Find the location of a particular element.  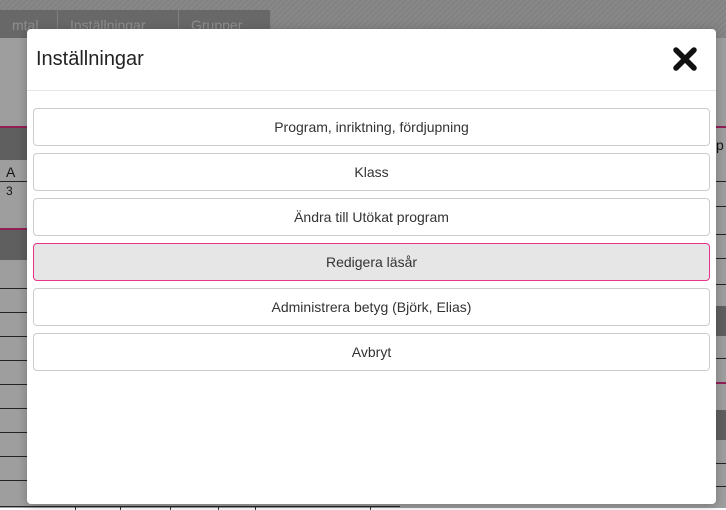

modal-title: Inställningar is located at coordinates (90, 59).